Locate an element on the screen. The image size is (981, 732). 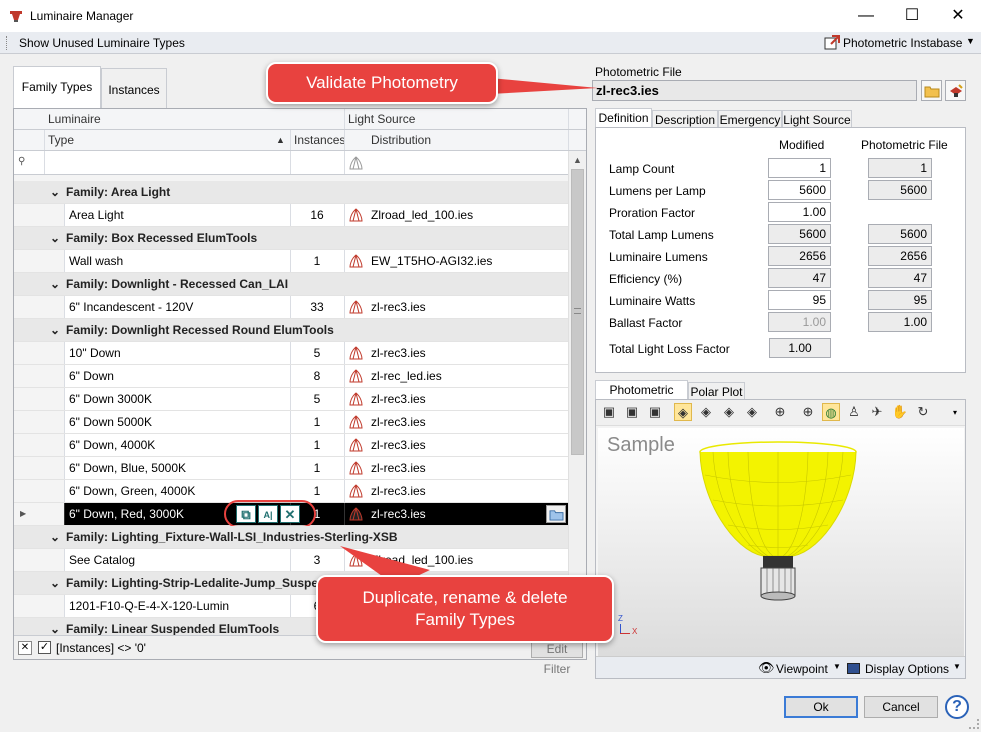
type-cell: 6" Down 3000K is located at coordinates (110, 399).